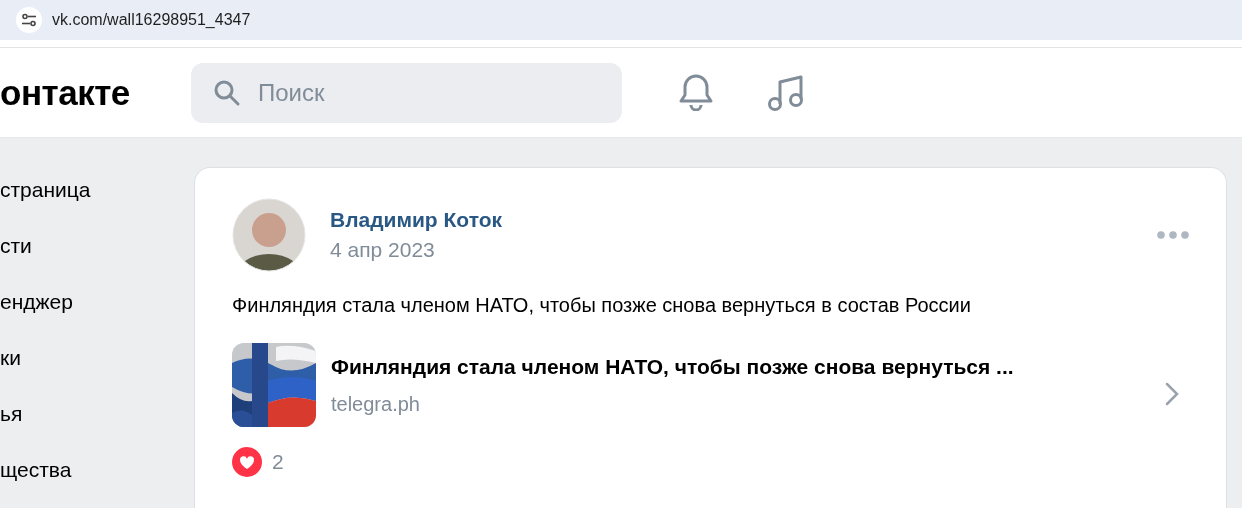 The height and width of the screenshot is (508, 1242). I want to click on search-icon, so click(227, 92).